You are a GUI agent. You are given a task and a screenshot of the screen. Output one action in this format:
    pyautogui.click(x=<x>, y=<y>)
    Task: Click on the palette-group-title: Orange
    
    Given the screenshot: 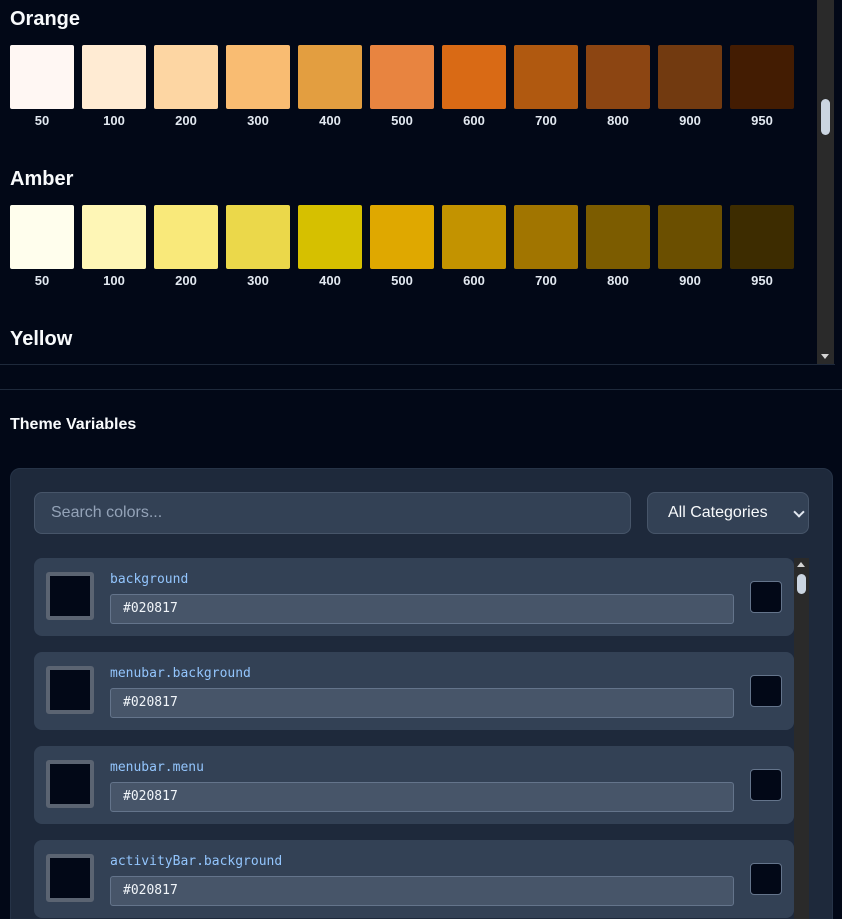 What is the action you would take?
    pyautogui.click(x=45, y=19)
    